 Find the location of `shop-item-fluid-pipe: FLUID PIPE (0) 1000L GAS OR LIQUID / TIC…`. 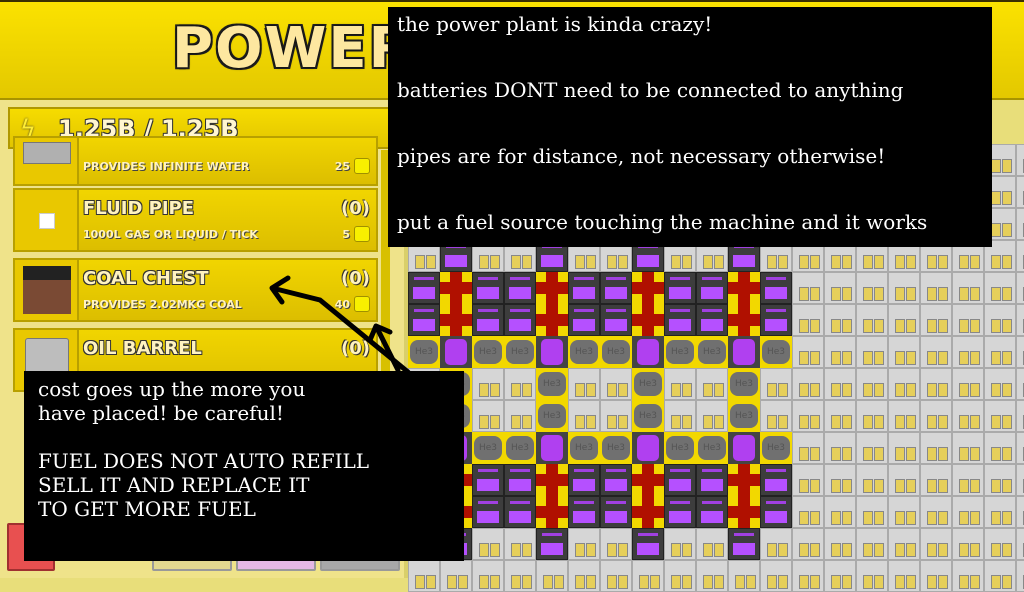

shop-item-fluid-pipe: FLUID PIPE (0) 1000L GAS OR LIQUID / TIC… is located at coordinates (195, 220).